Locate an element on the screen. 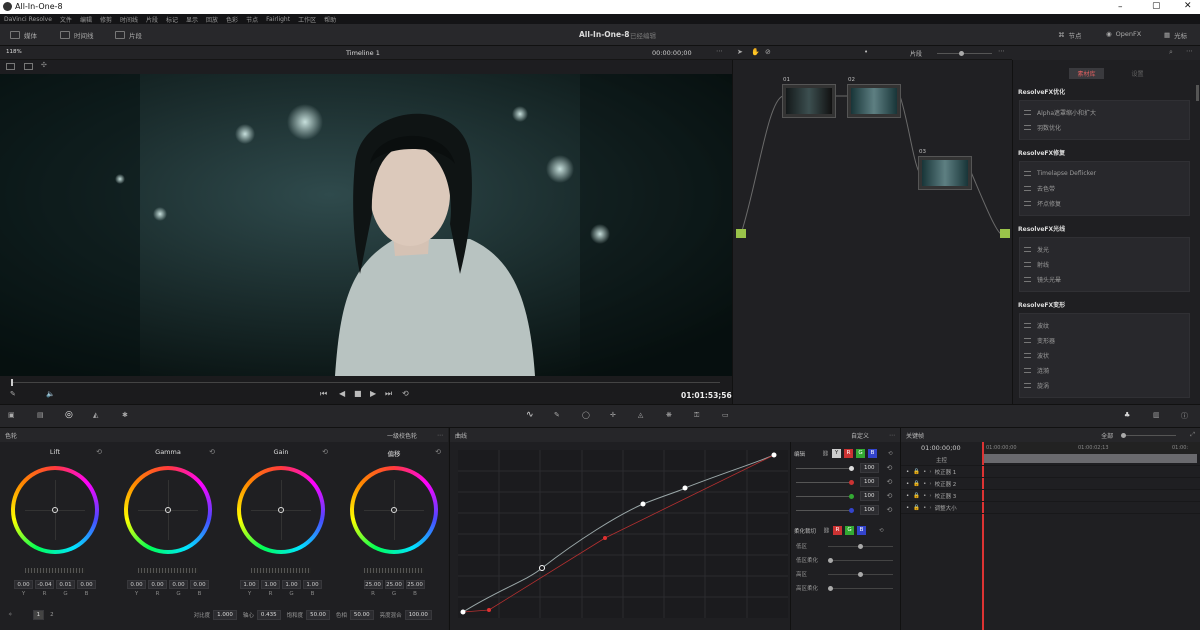  menu-item: 工作区 is located at coordinates (307, 19).